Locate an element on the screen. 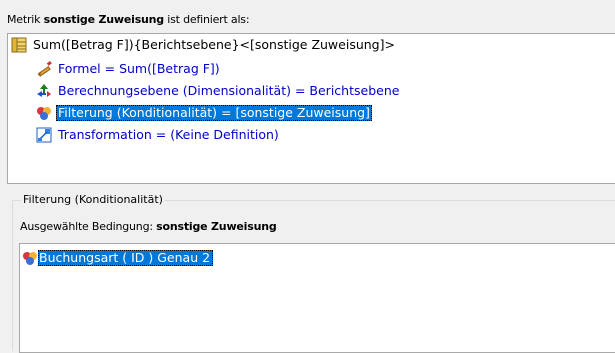  tree-item-formel: Formel = Sum([Betrag F]) is located at coordinates (129, 69).